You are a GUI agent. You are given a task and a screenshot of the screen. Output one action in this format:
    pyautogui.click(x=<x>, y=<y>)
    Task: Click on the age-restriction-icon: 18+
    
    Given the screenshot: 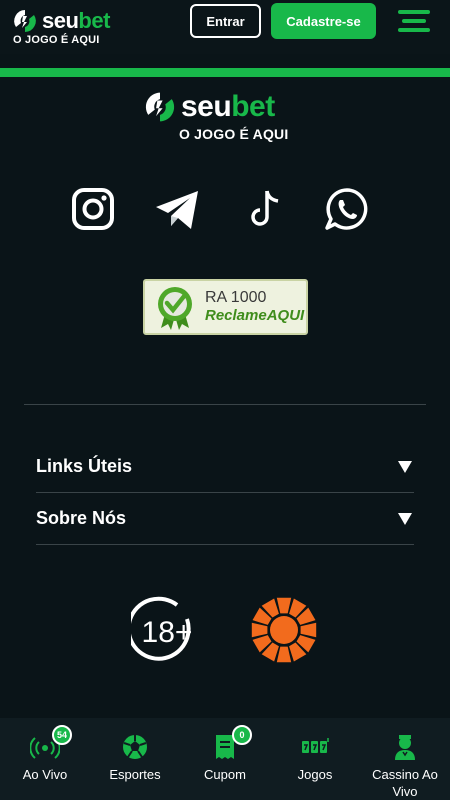 What is the action you would take?
    pyautogui.click(x=162, y=628)
    